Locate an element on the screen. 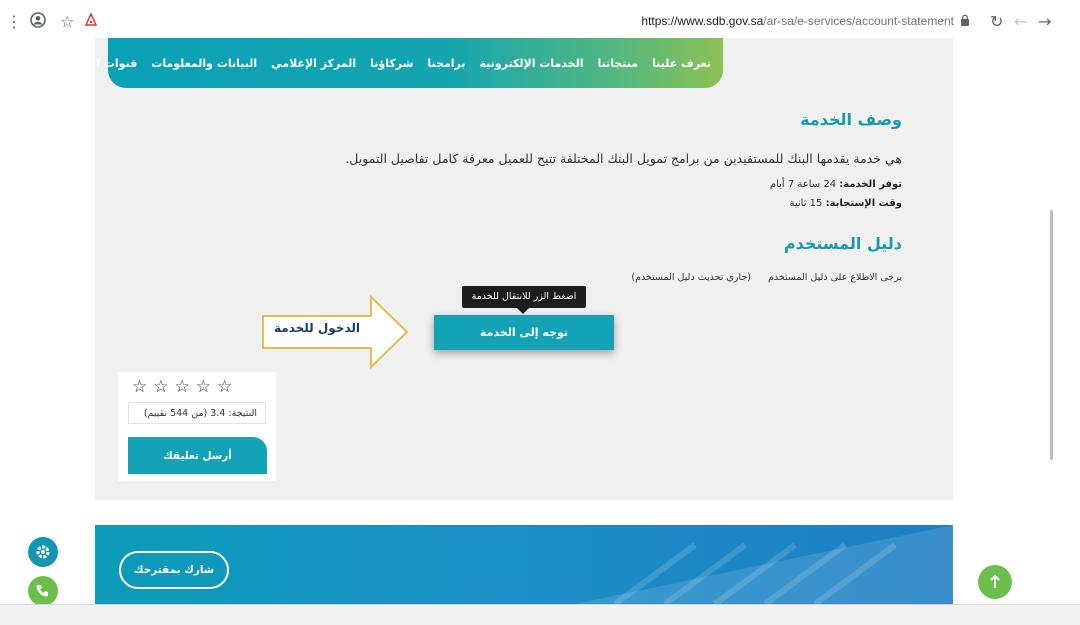 The image size is (1080, 625). extension-icon is located at coordinates (91, 22).